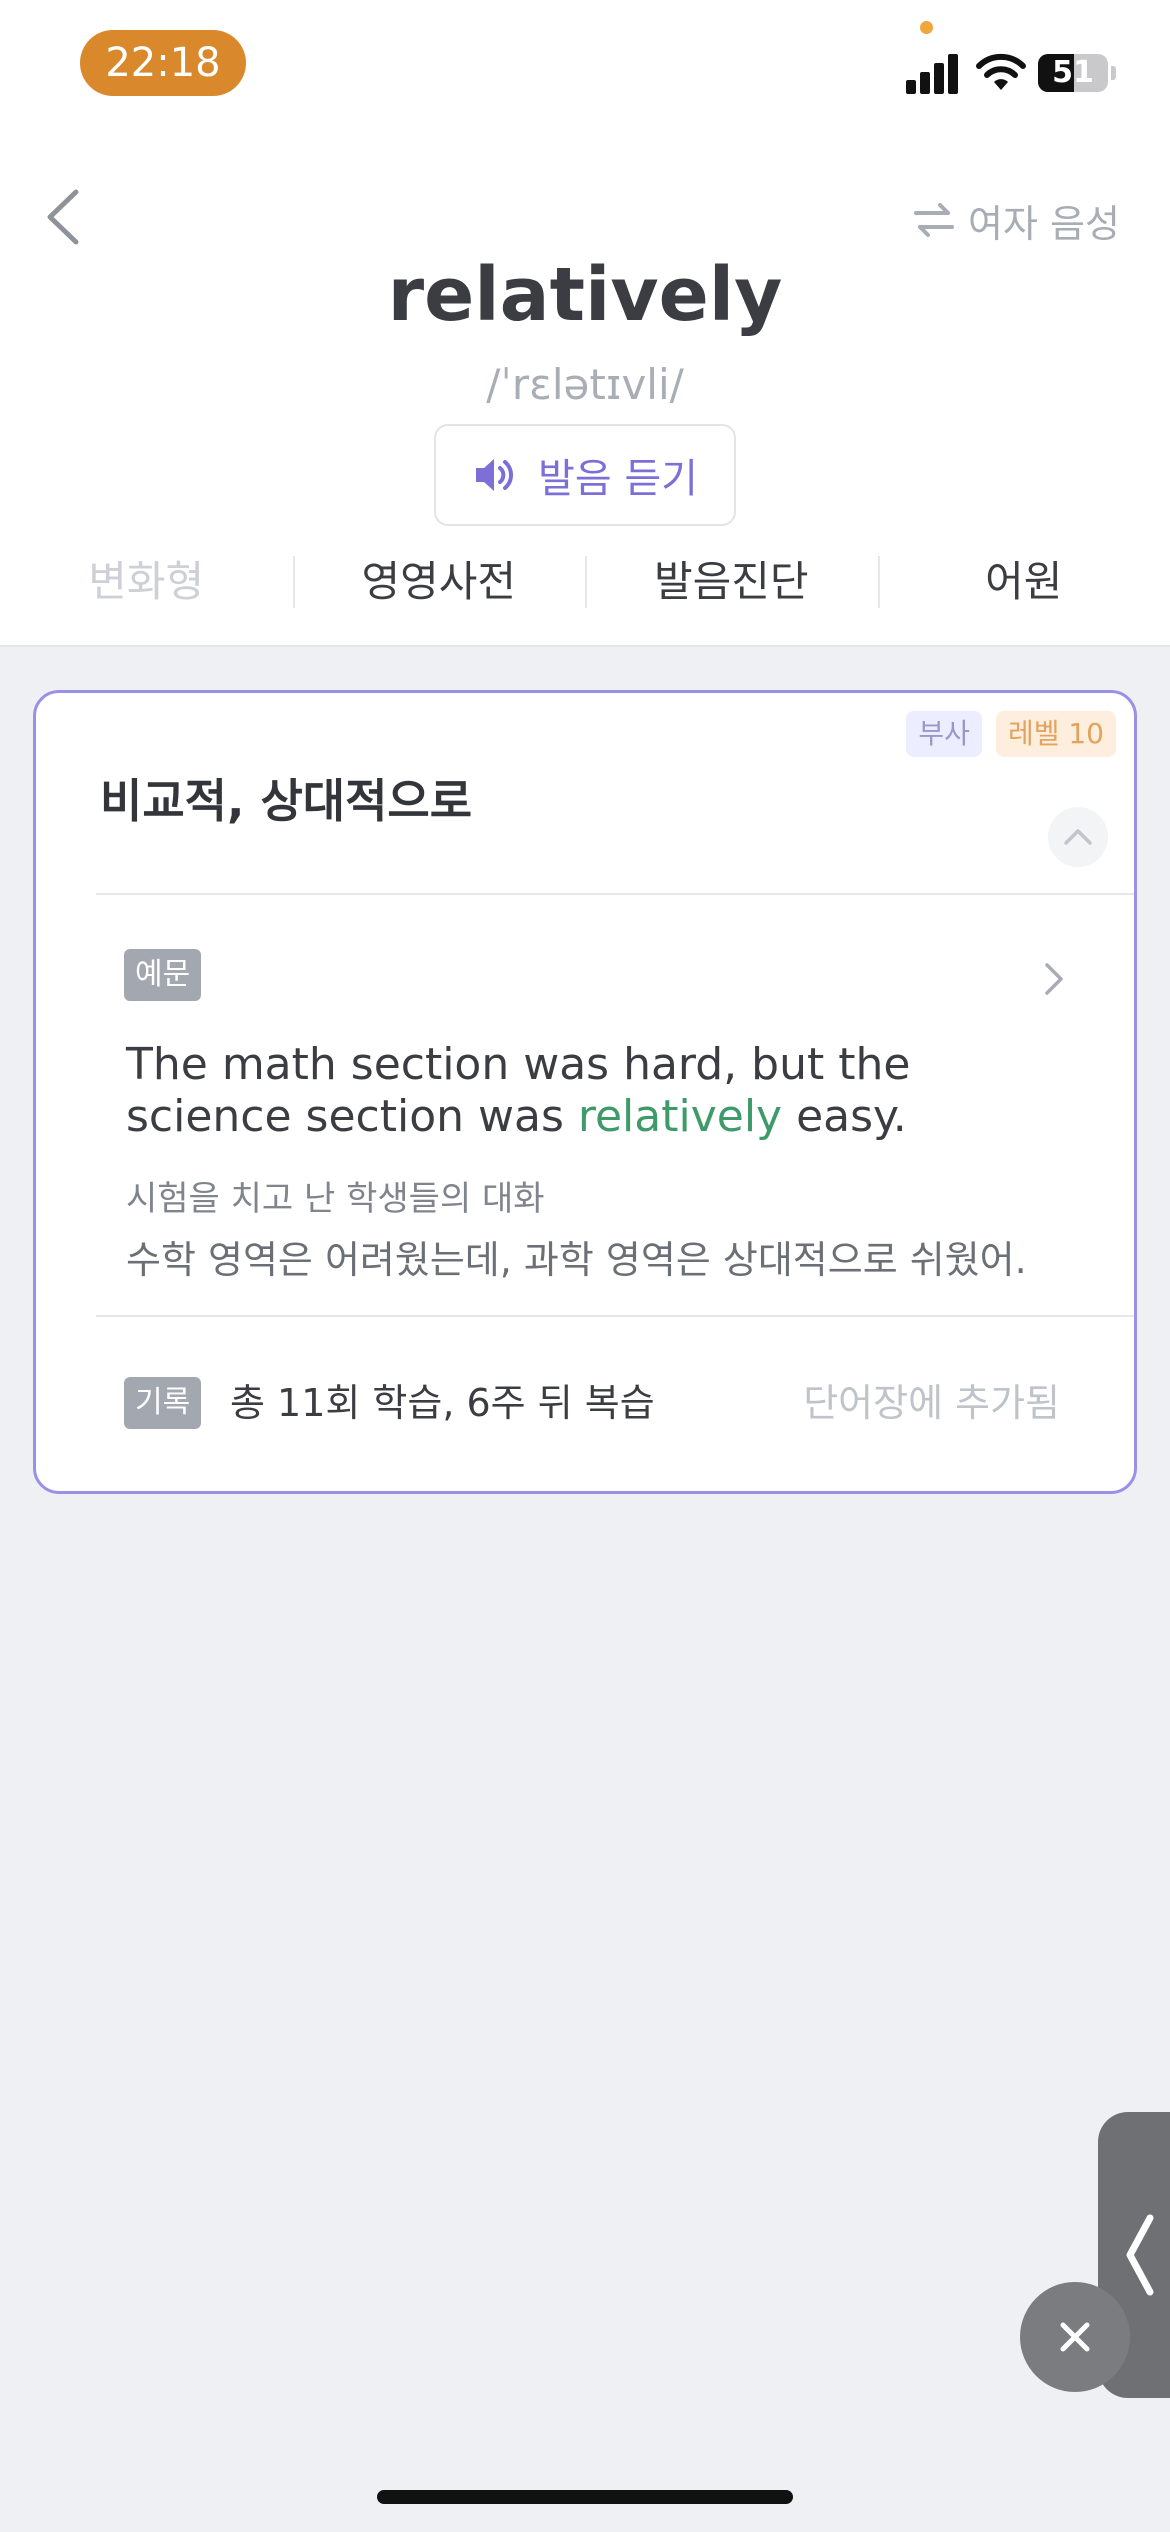 This screenshot has width=1170, height=2532. Describe the element at coordinates (1113, 73) in the screenshot. I see `battery-tip` at that location.